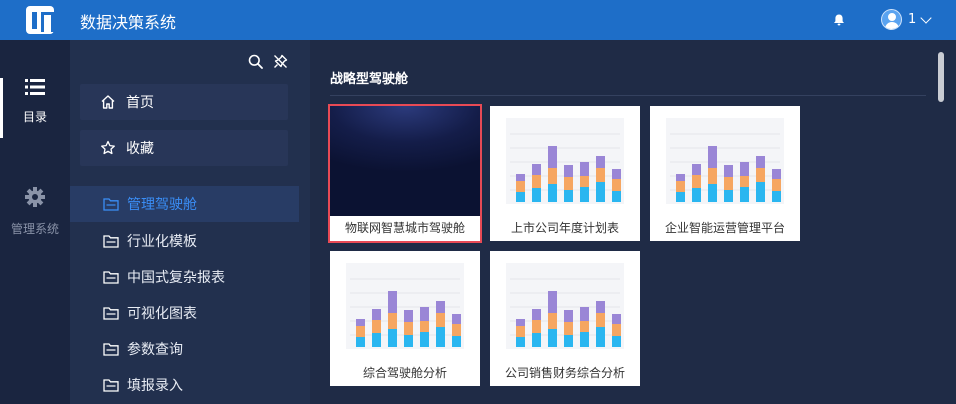  I want to click on rail-label-management: 管理系统, so click(34, 229).